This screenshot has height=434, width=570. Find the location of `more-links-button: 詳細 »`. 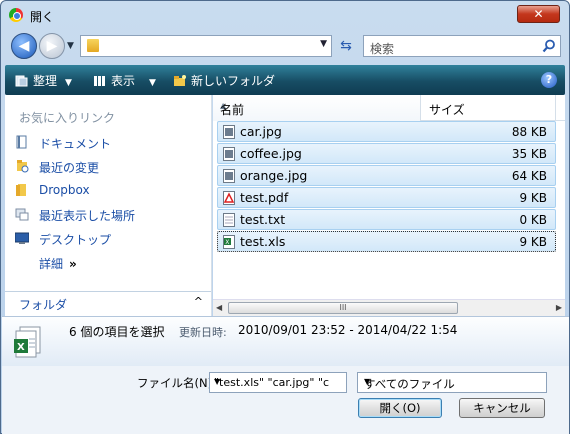

more-links-button: 詳細 » is located at coordinates (58, 263).